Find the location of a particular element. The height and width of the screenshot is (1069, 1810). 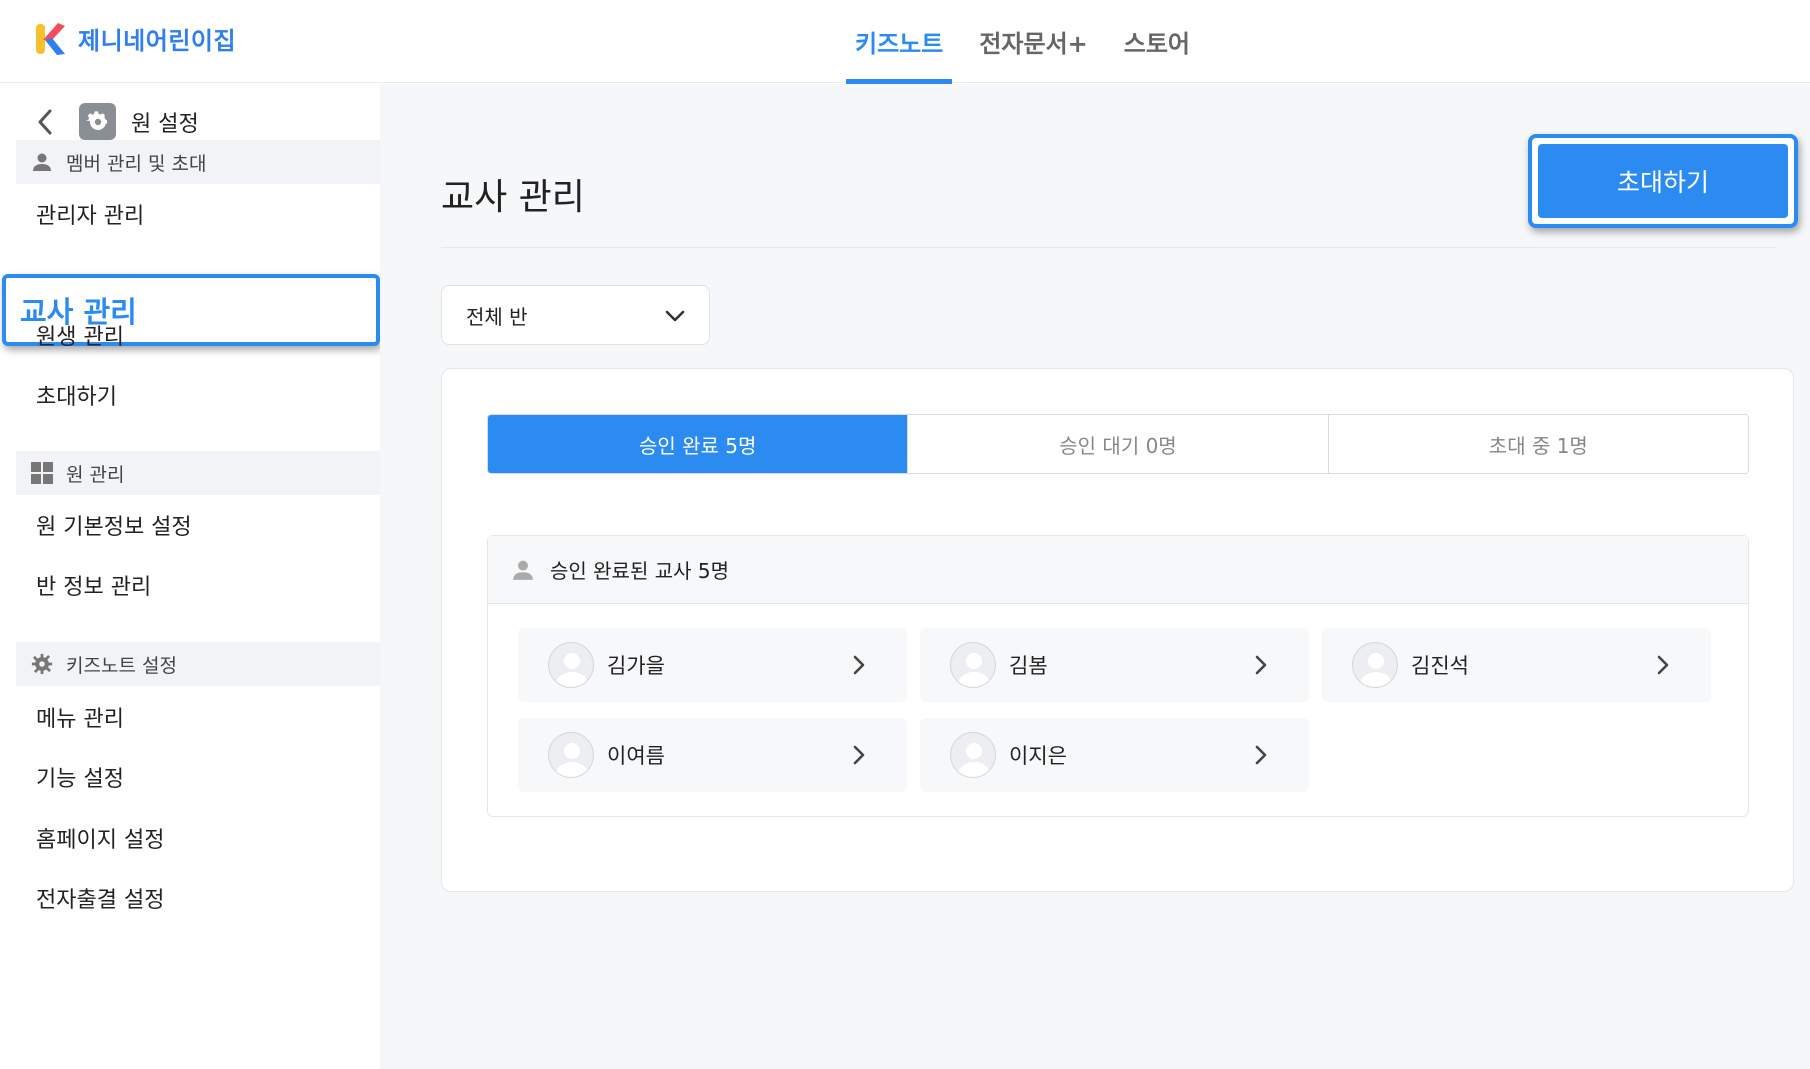

teacher-name: 이여름 is located at coordinates (636, 756).